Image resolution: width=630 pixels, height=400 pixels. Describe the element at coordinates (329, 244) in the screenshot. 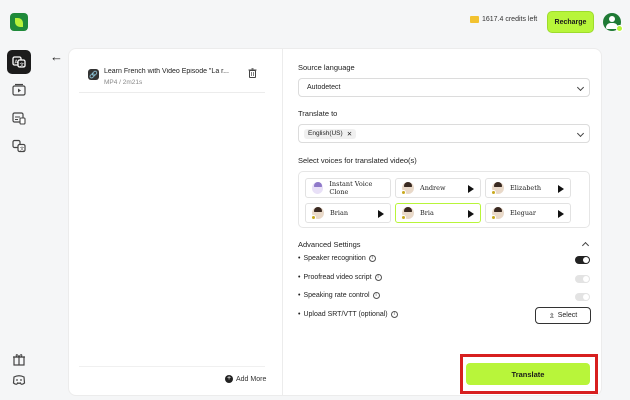

I see `advanced-settings-title: Advanced Settings` at that location.